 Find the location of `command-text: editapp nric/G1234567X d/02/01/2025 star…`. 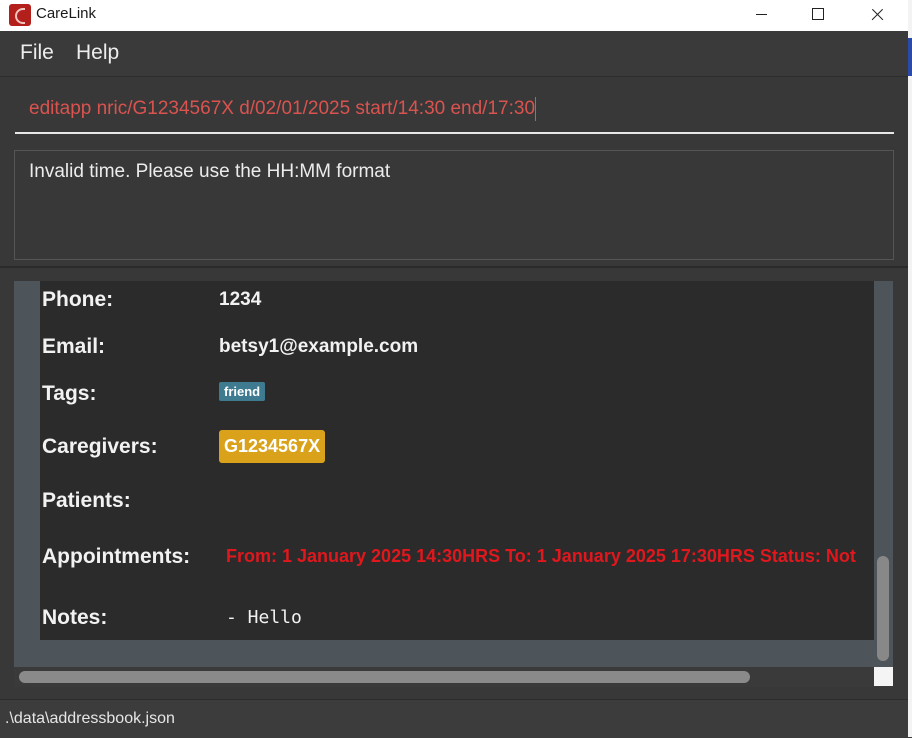

command-text: editapp nric/G1234567X d/02/01/2025 star… is located at coordinates (282, 109).